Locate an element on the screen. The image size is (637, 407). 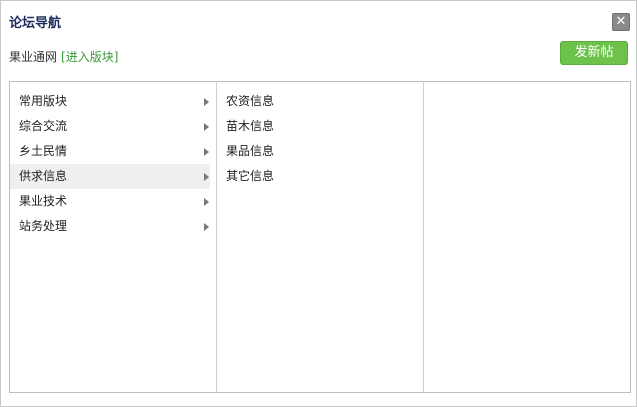
close-icon: ✕ is located at coordinates (621, 21).